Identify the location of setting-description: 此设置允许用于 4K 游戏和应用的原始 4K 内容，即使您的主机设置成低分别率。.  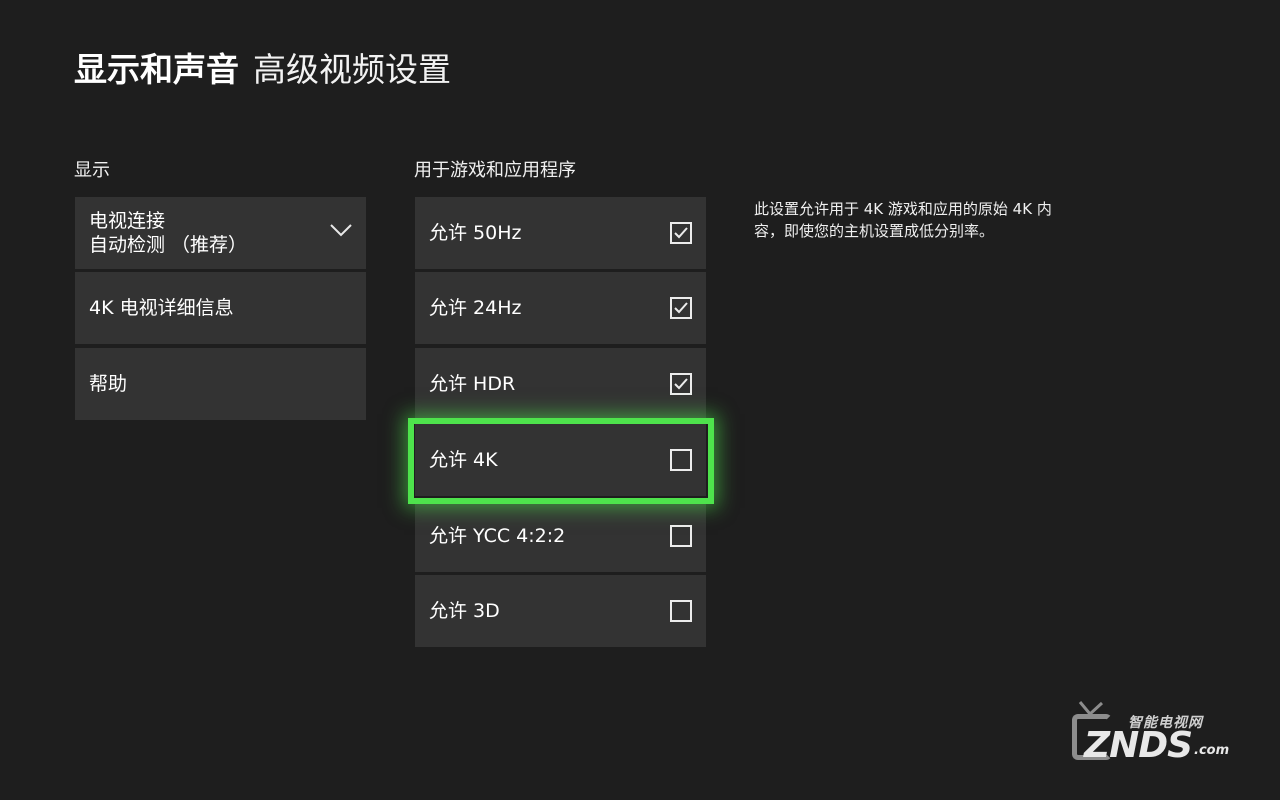
(903, 220).